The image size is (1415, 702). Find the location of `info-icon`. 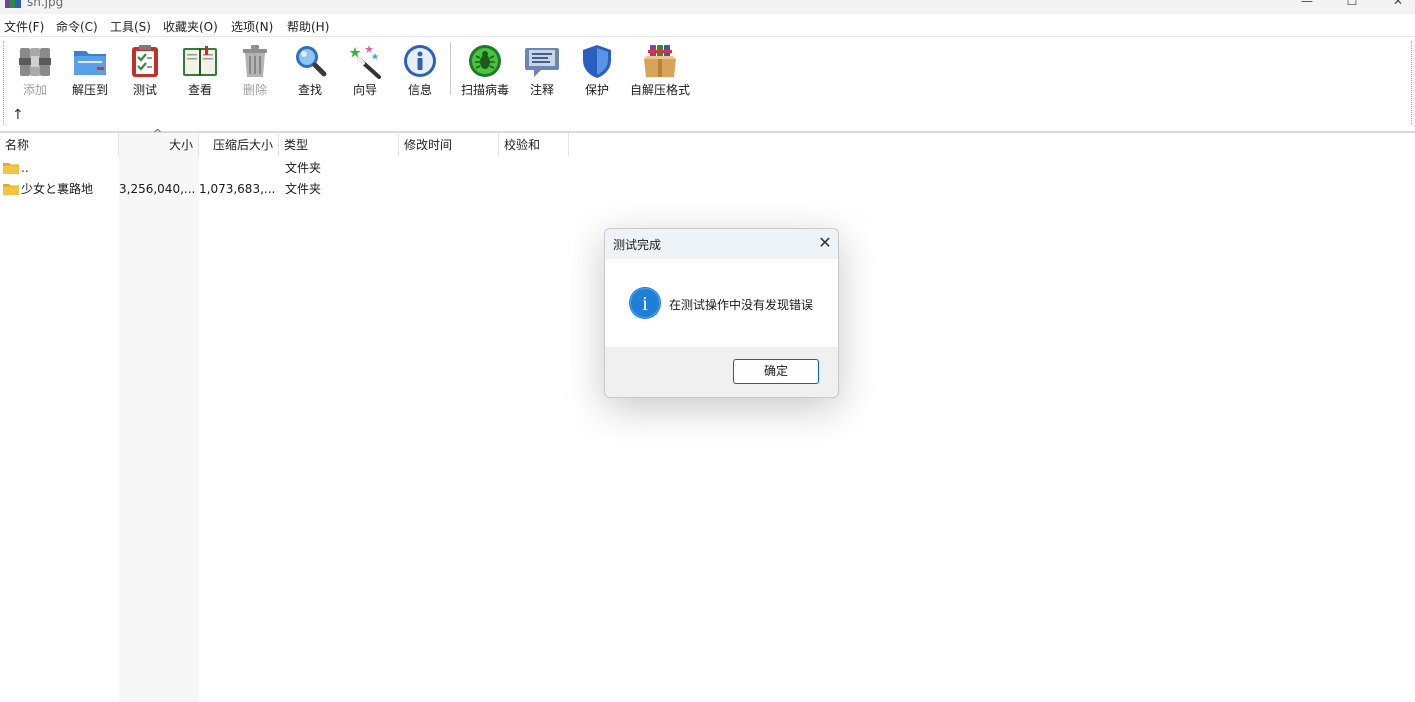

info-icon is located at coordinates (420, 61).